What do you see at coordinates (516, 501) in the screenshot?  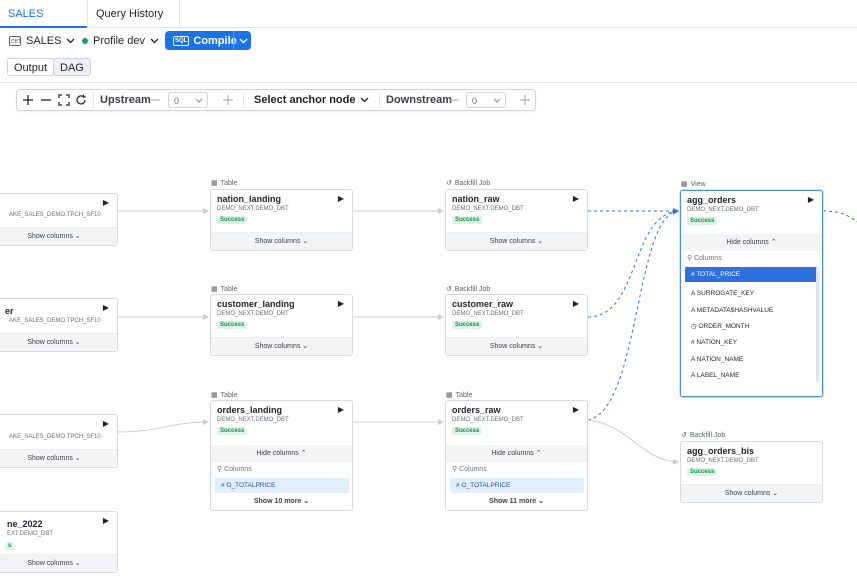 I see `show-more-button: Show 11 more ⌄` at bounding box center [516, 501].